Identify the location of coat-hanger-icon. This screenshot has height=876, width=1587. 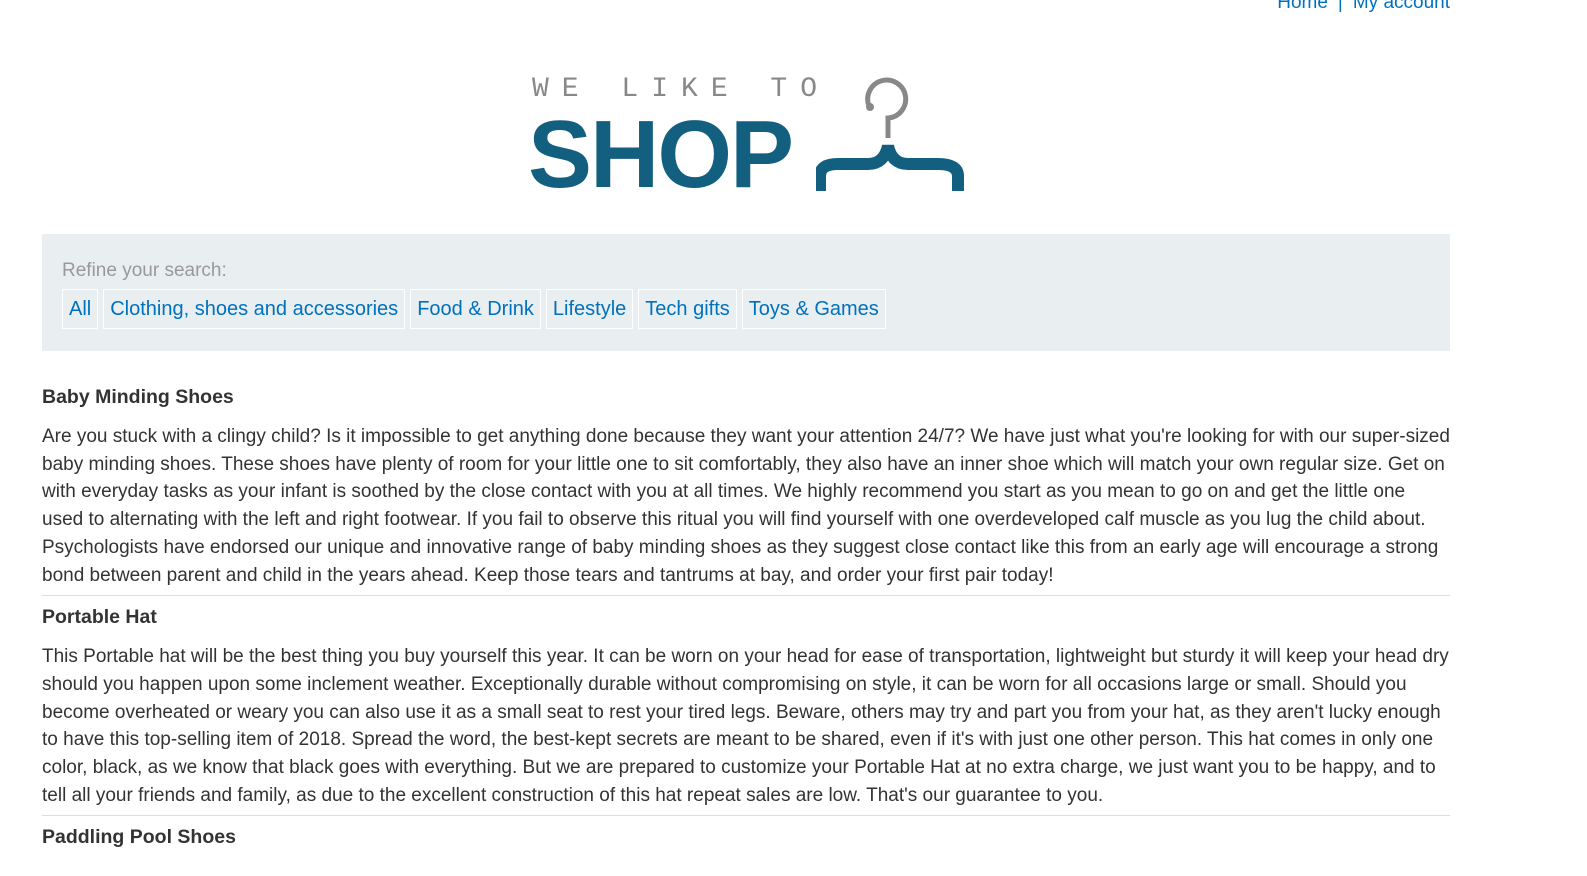
(890, 134).